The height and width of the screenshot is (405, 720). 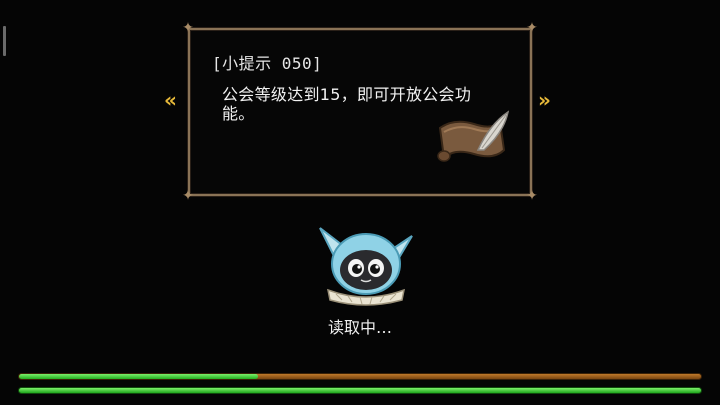 What do you see at coordinates (360, 390) in the screenshot?
I see `total-progress-bar` at bounding box center [360, 390].